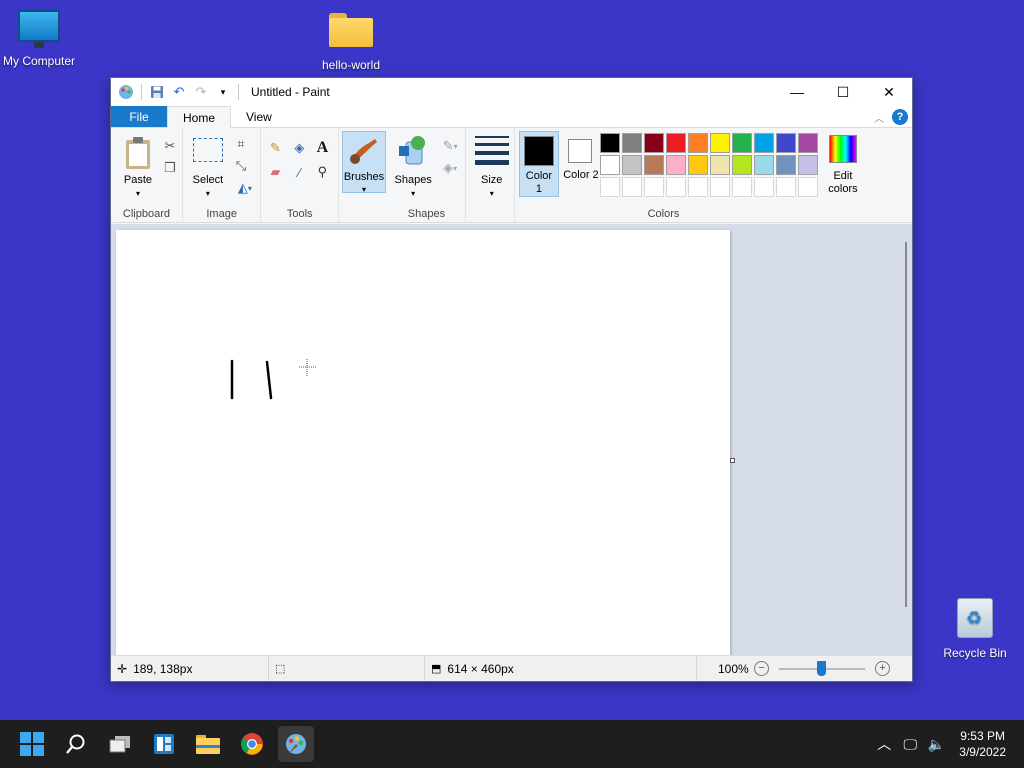  I want to click on select-label: Select, so click(208, 180).